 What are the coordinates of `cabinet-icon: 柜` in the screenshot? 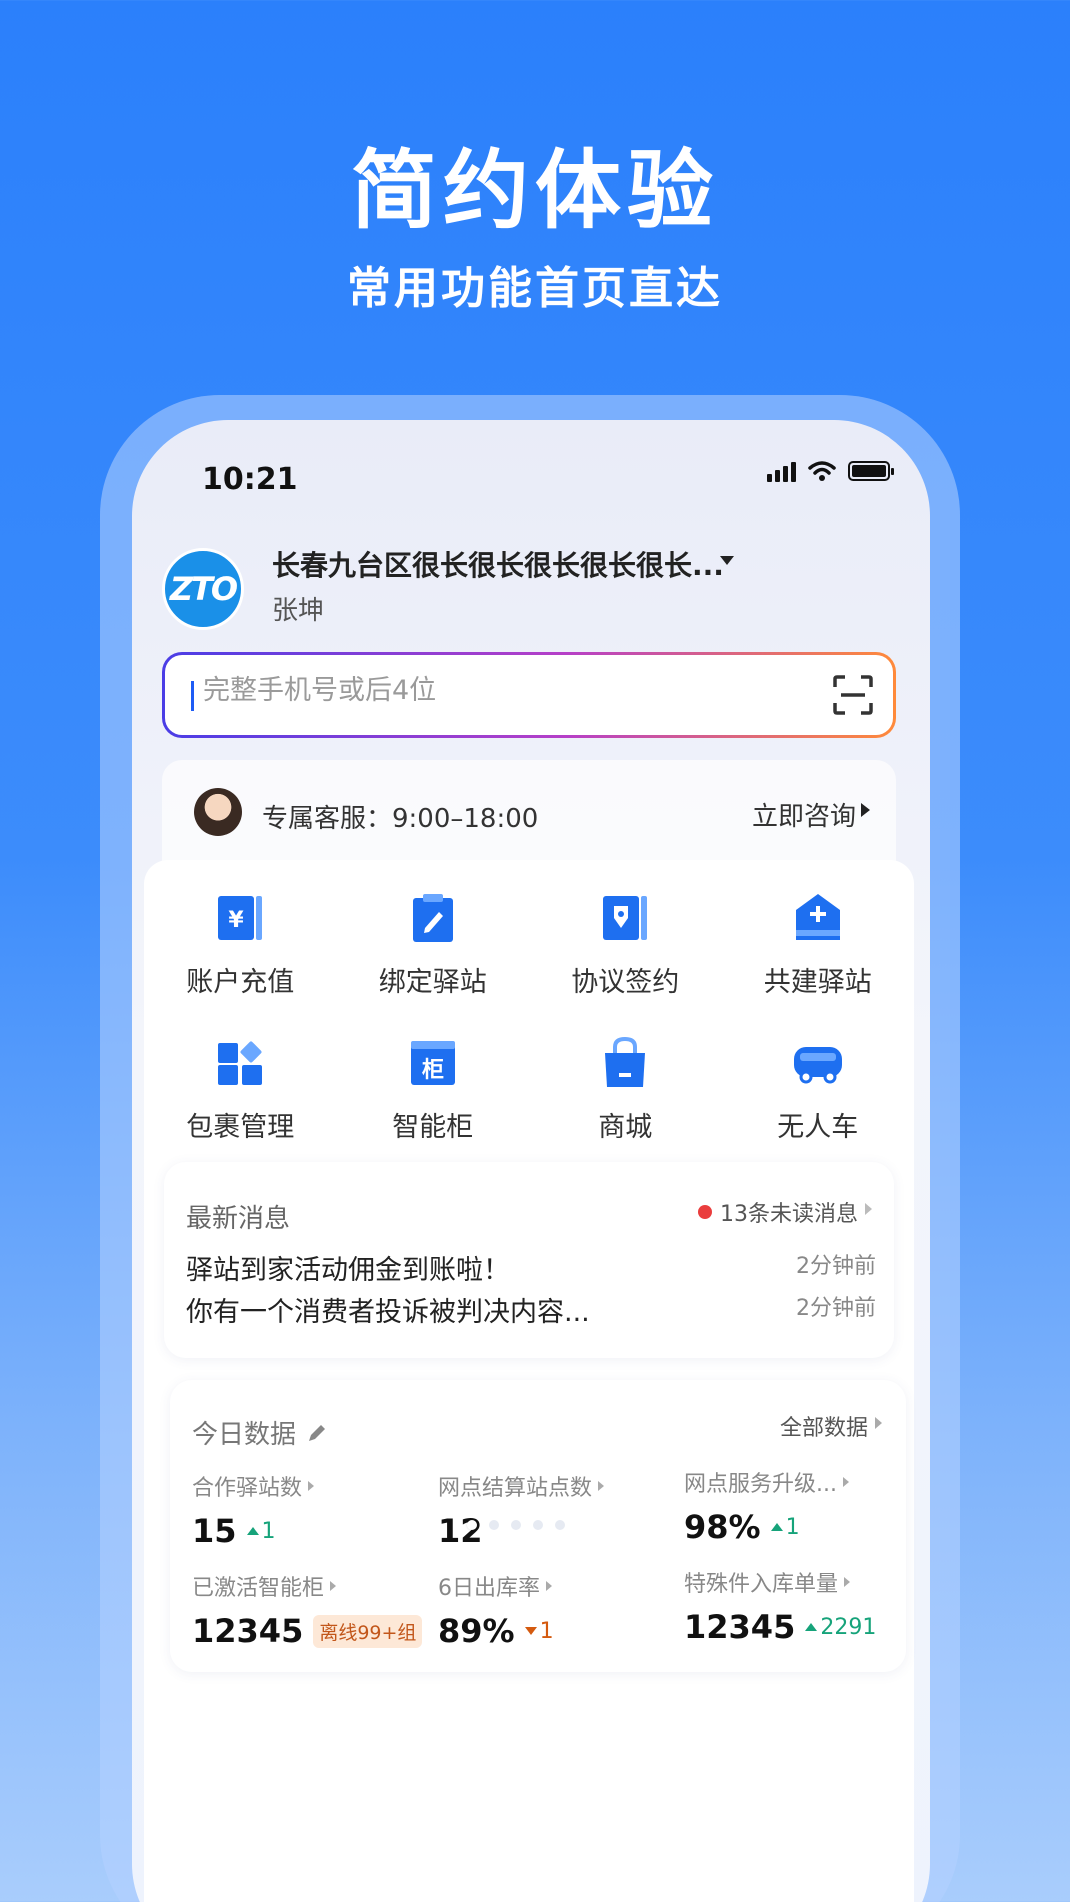 It's located at (432, 1063).